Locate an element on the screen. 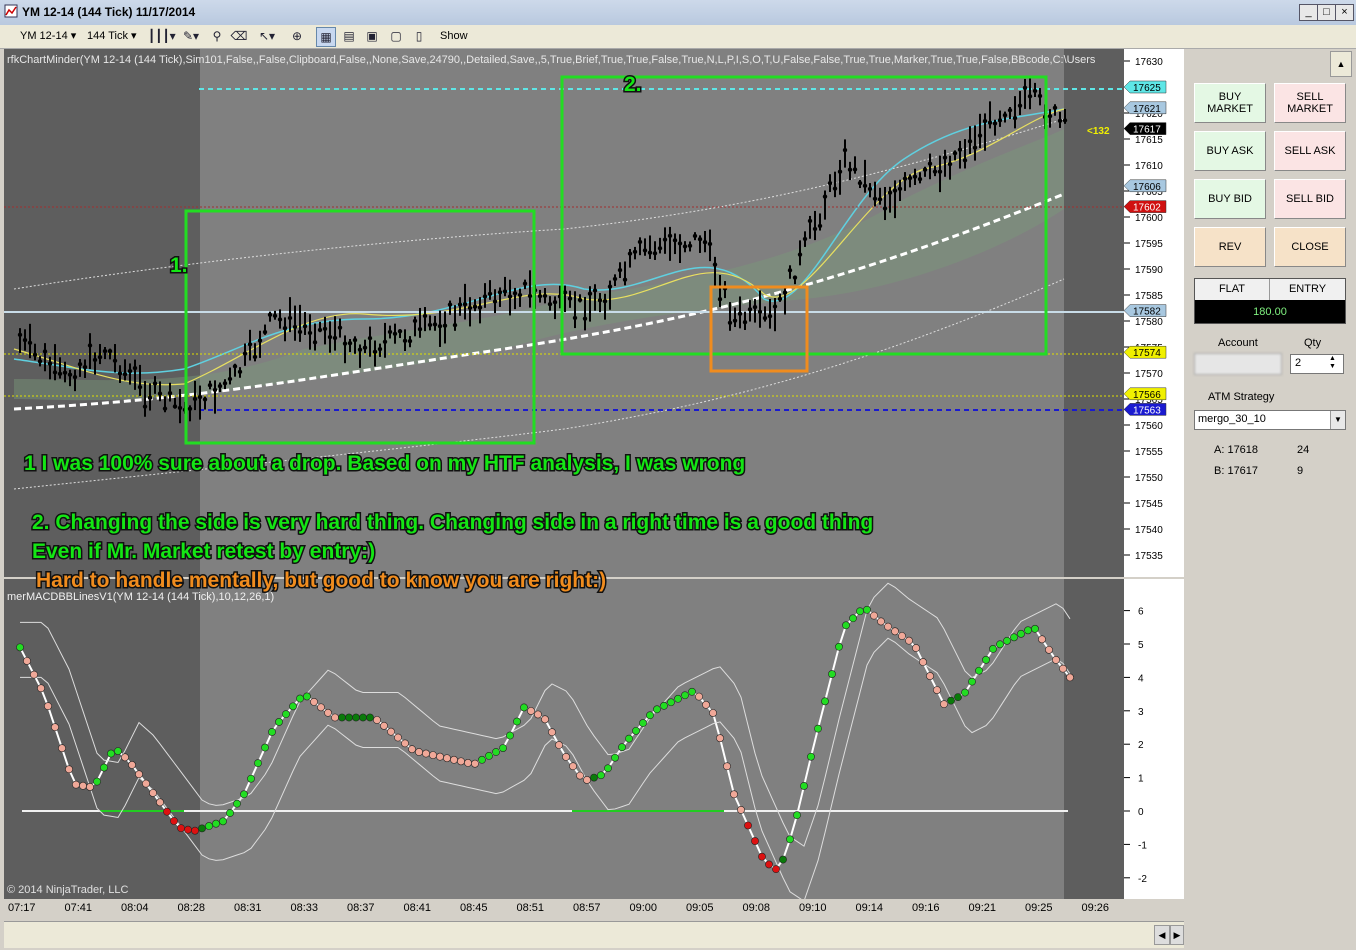  price-flag-label: 17625 is located at coordinates (1147, 88).